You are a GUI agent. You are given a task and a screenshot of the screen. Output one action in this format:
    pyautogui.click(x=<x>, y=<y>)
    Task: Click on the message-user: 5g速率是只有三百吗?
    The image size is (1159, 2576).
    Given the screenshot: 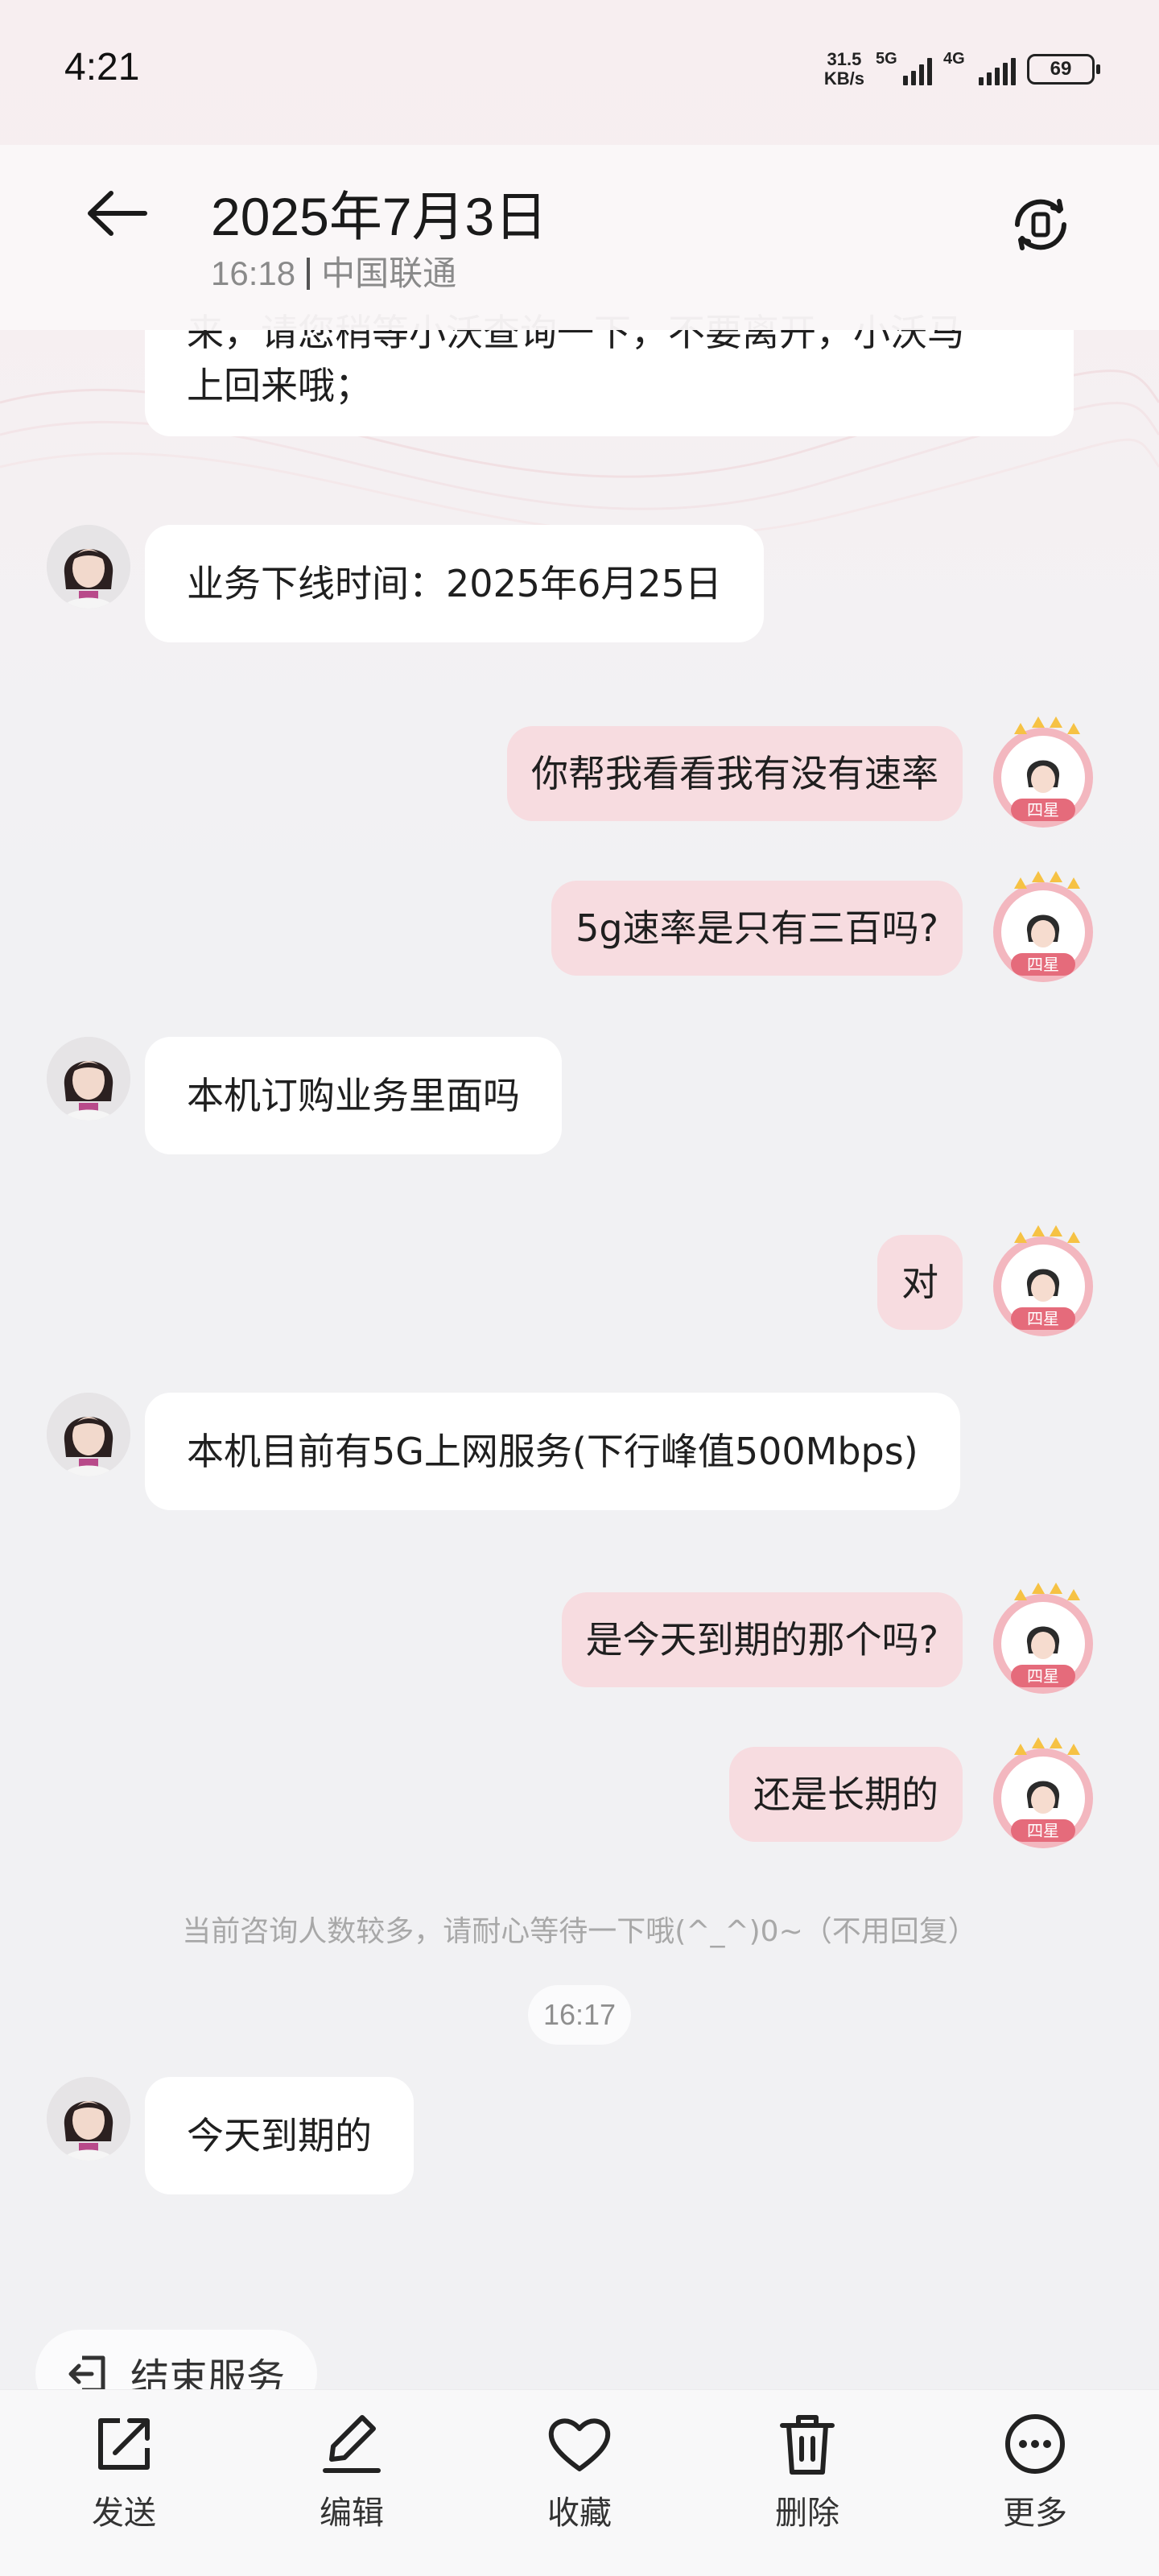 What is the action you would take?
    pyautogui.click(x=757, y=928)
    